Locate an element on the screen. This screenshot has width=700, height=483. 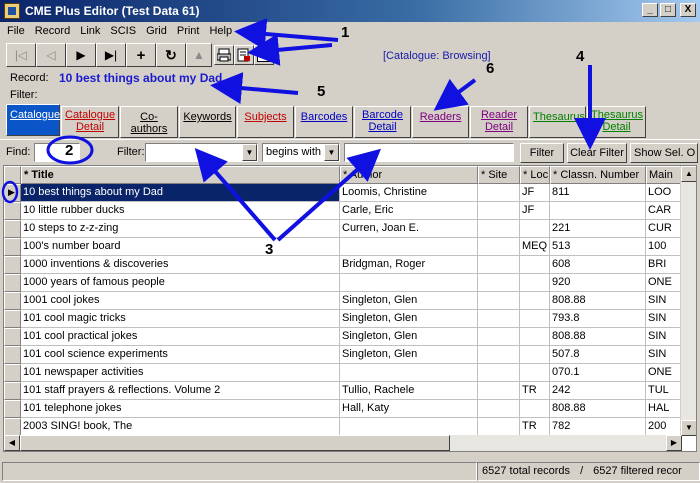
annotation-5: 5 is located at coordinates (321, 91).